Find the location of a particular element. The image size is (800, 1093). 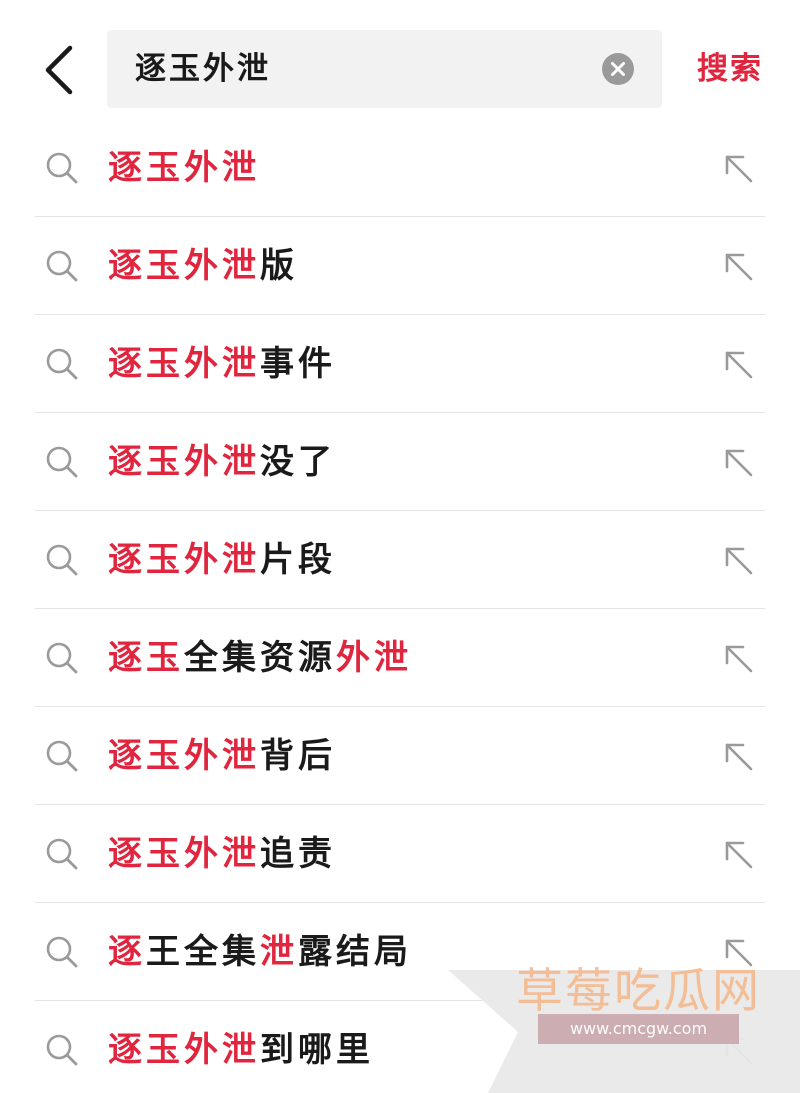

search-query-text: 逐玉外泄 is located at coordinates (203, 69).